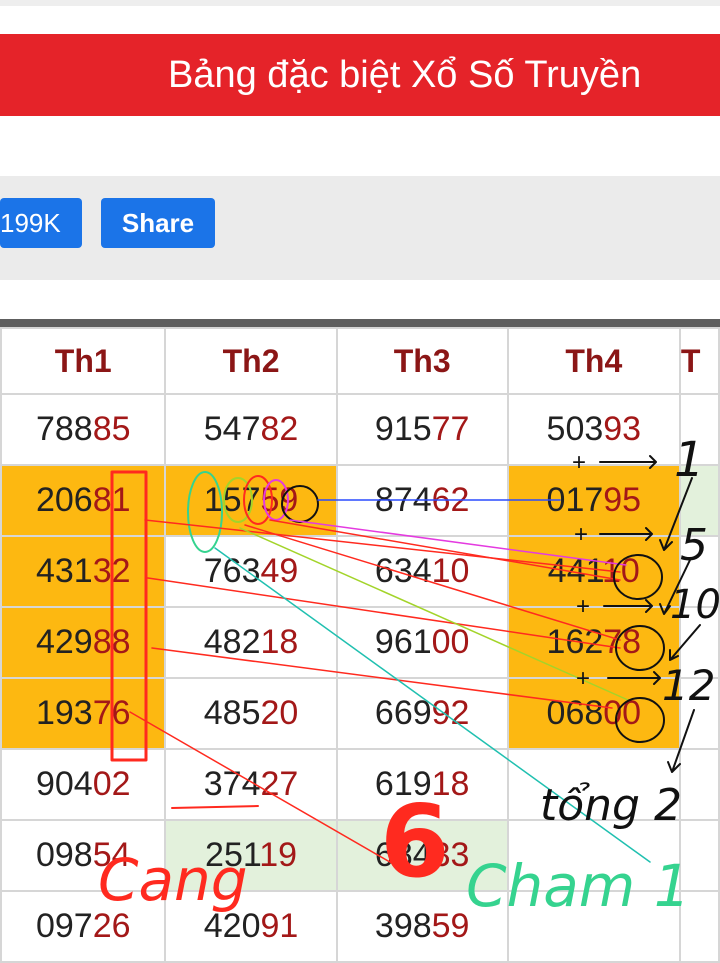 This screenshot has height=963, width=720. What do you see at coordinates (688, 685) in the screenshot?
I see `annotation-label-12: 12` at bounding box center [688, 685].